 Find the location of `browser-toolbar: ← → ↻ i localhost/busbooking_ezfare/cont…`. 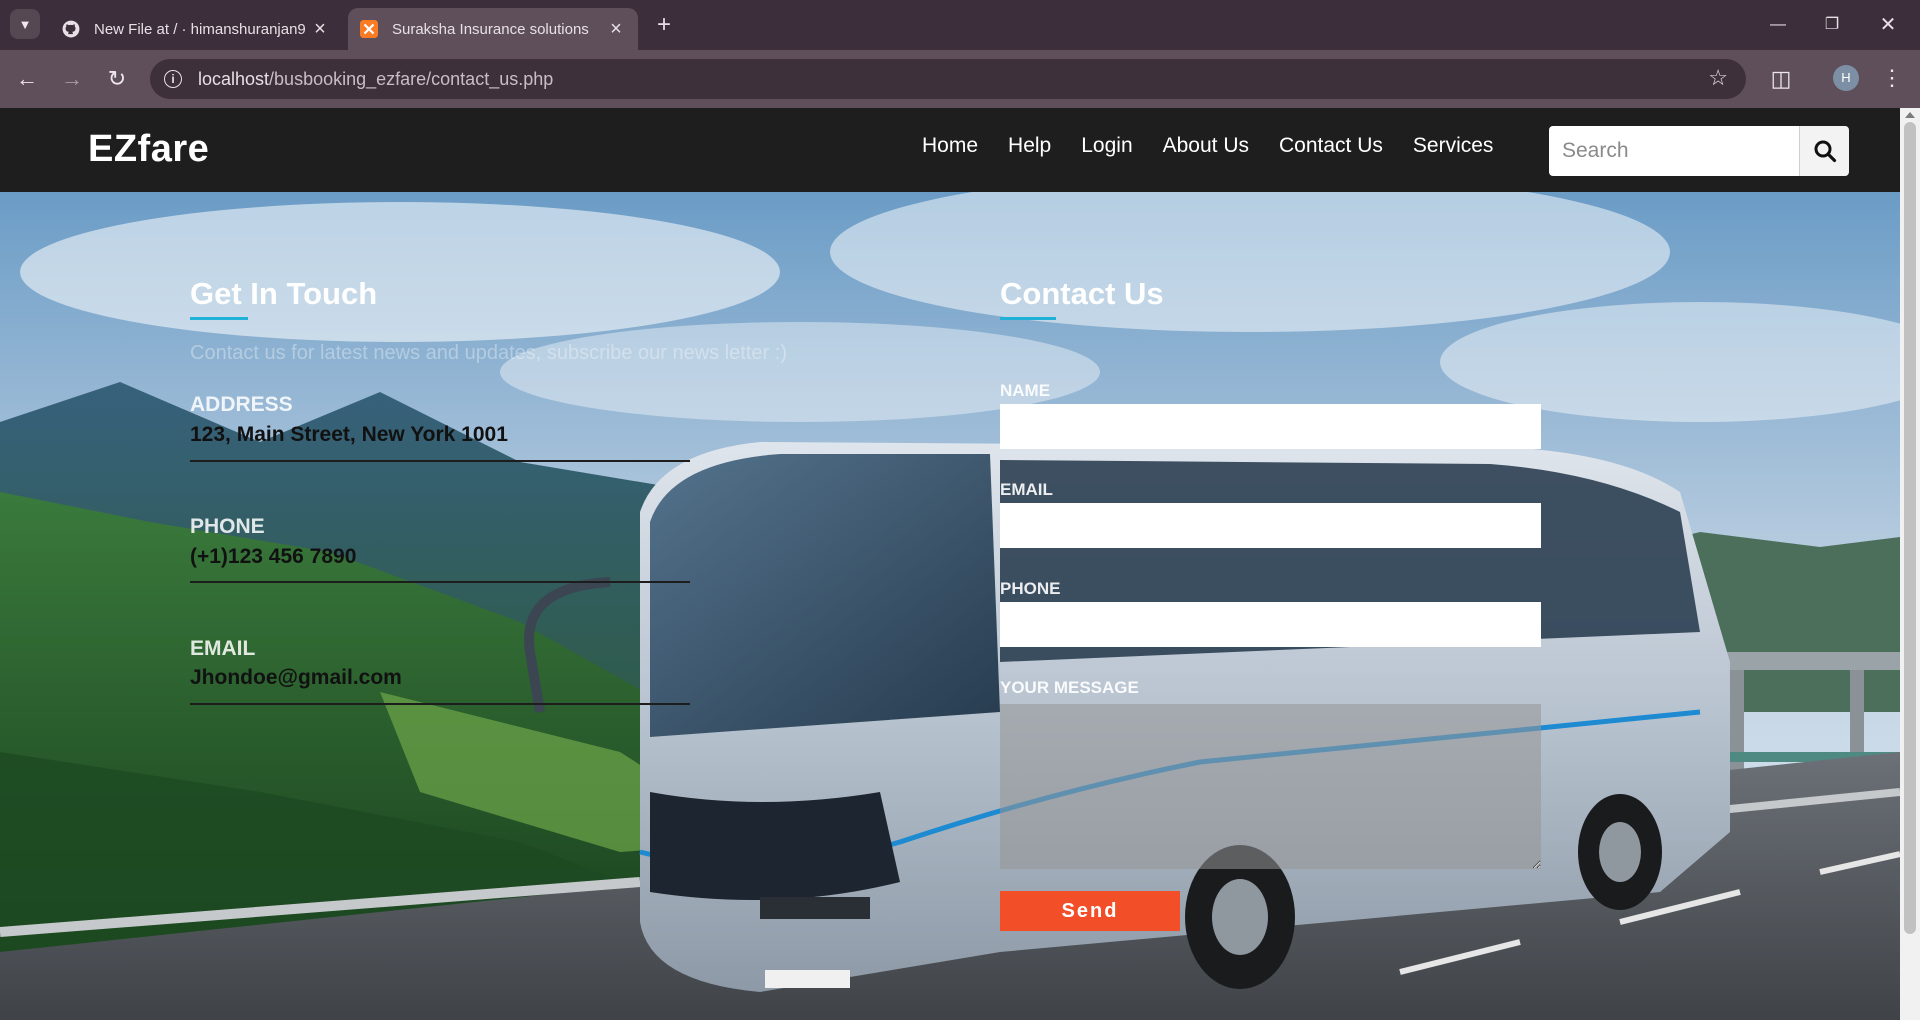

browser-toolbar: ← → ↻ i localhost/busbooking_ezfare/cont… is located at coordinates (960, 79).